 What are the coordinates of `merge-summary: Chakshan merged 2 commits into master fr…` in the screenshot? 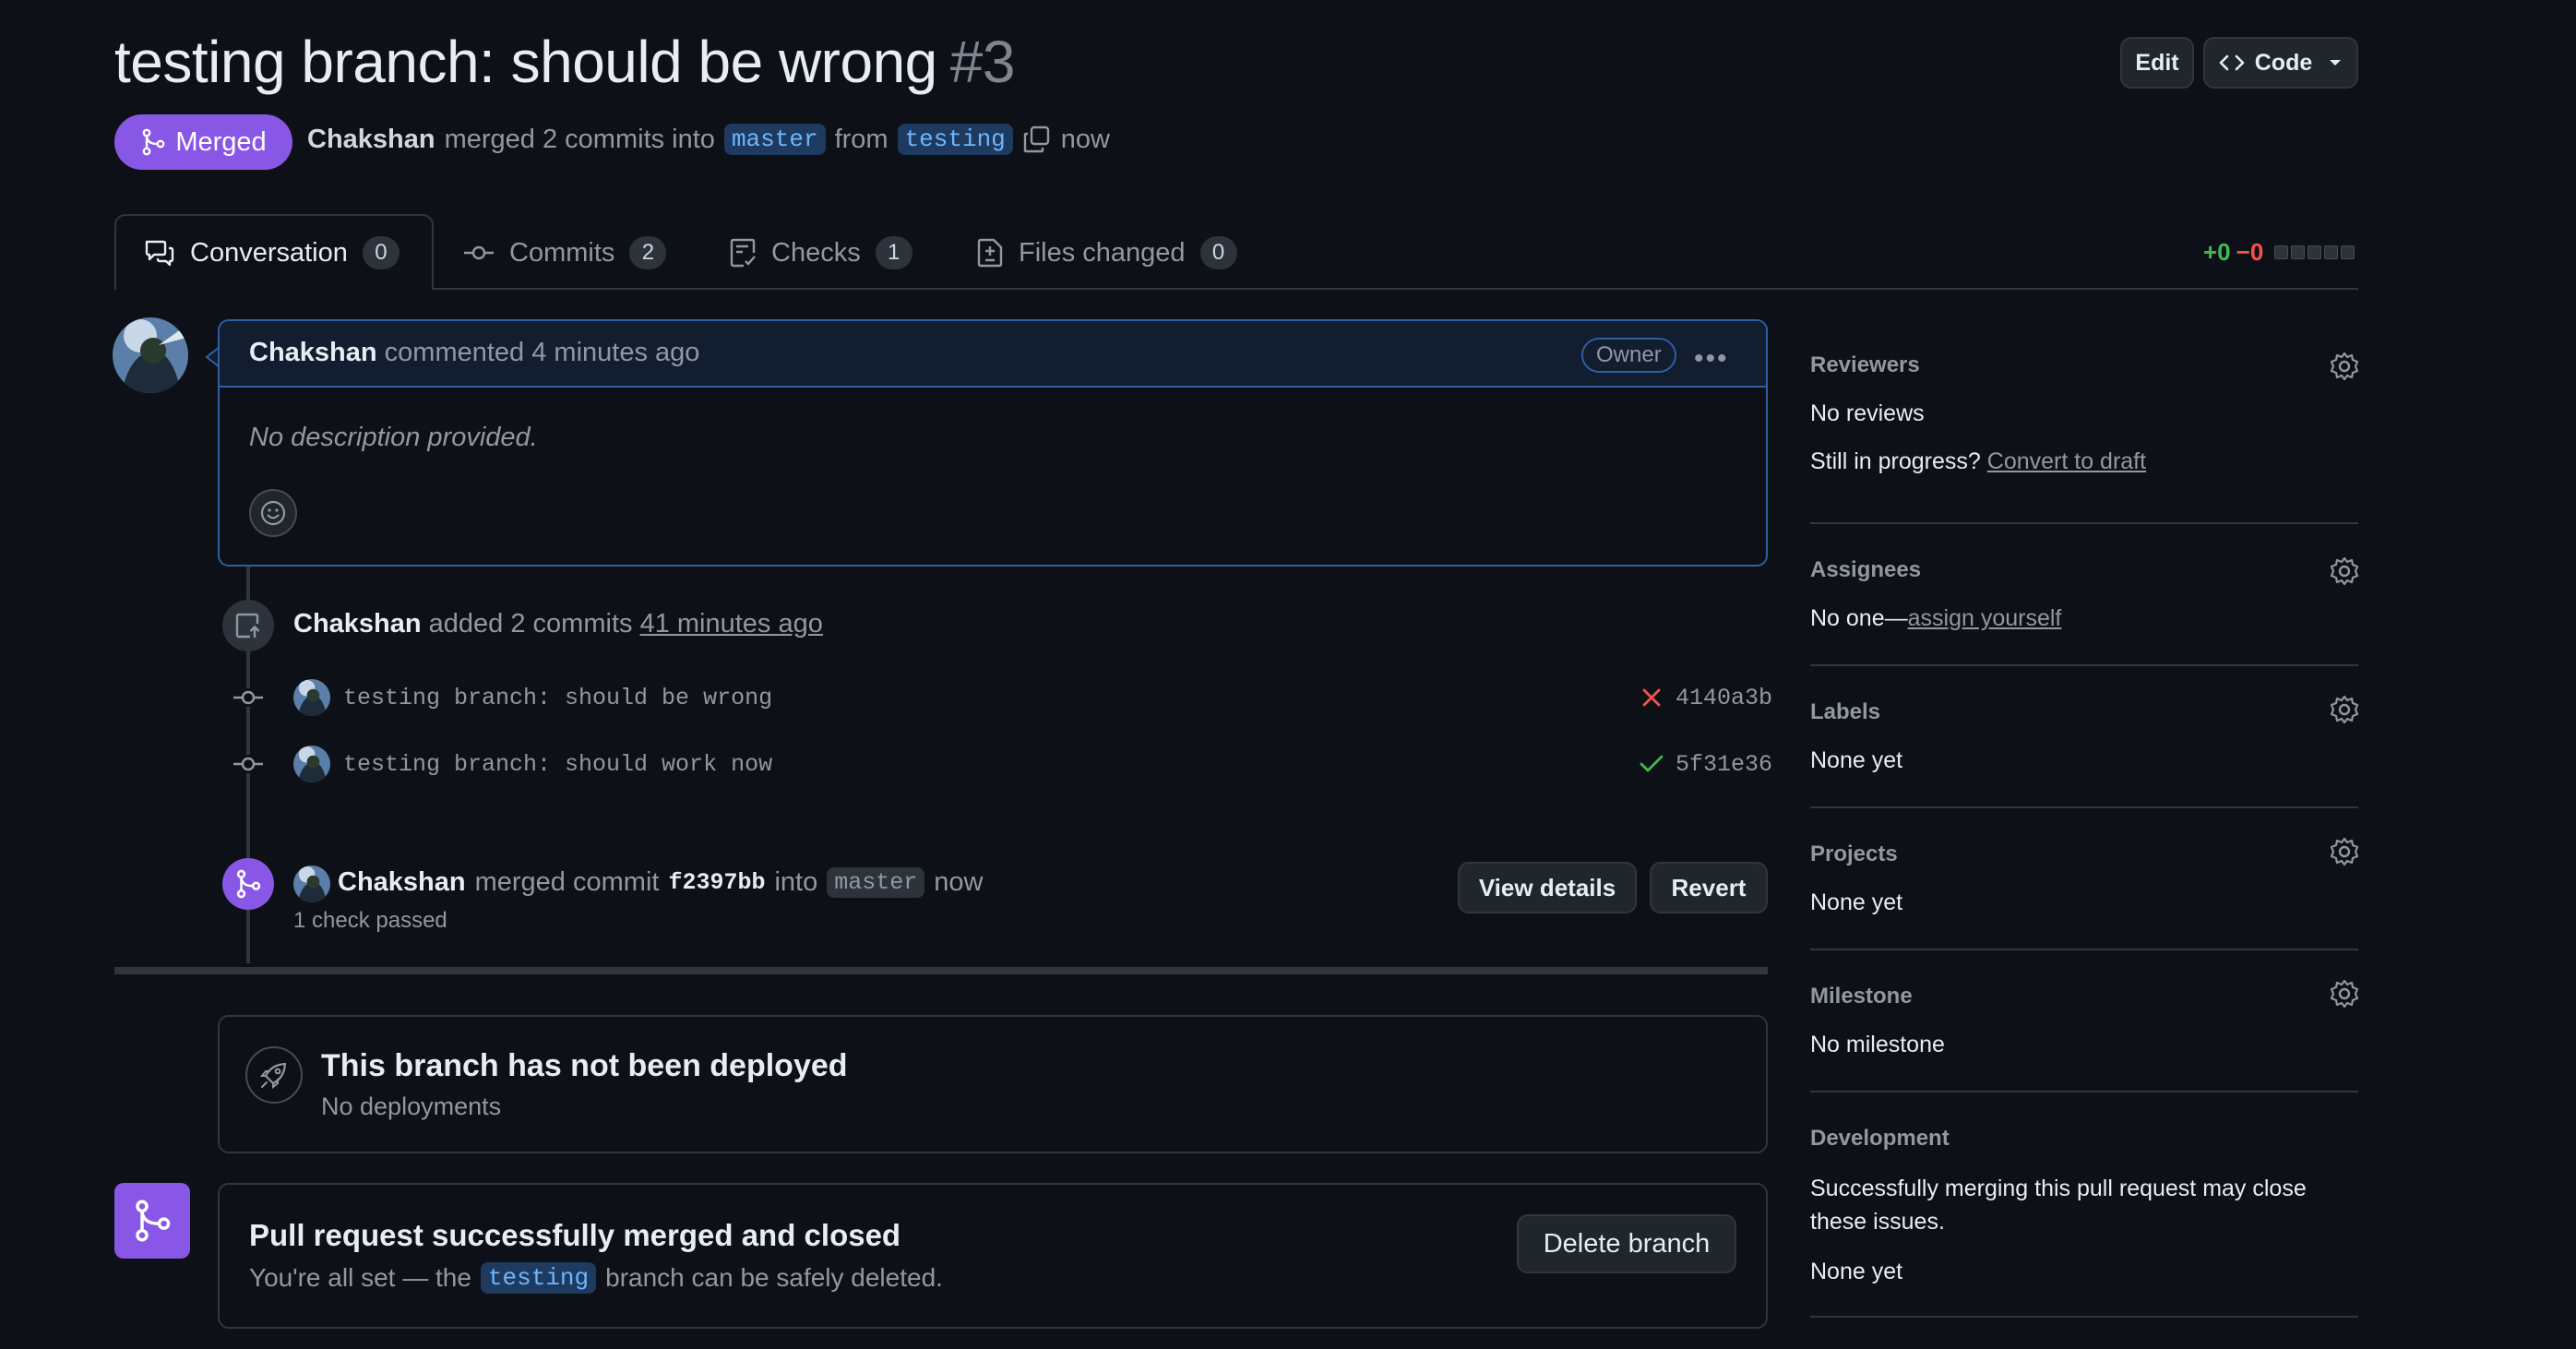 It's located at (708, 139).